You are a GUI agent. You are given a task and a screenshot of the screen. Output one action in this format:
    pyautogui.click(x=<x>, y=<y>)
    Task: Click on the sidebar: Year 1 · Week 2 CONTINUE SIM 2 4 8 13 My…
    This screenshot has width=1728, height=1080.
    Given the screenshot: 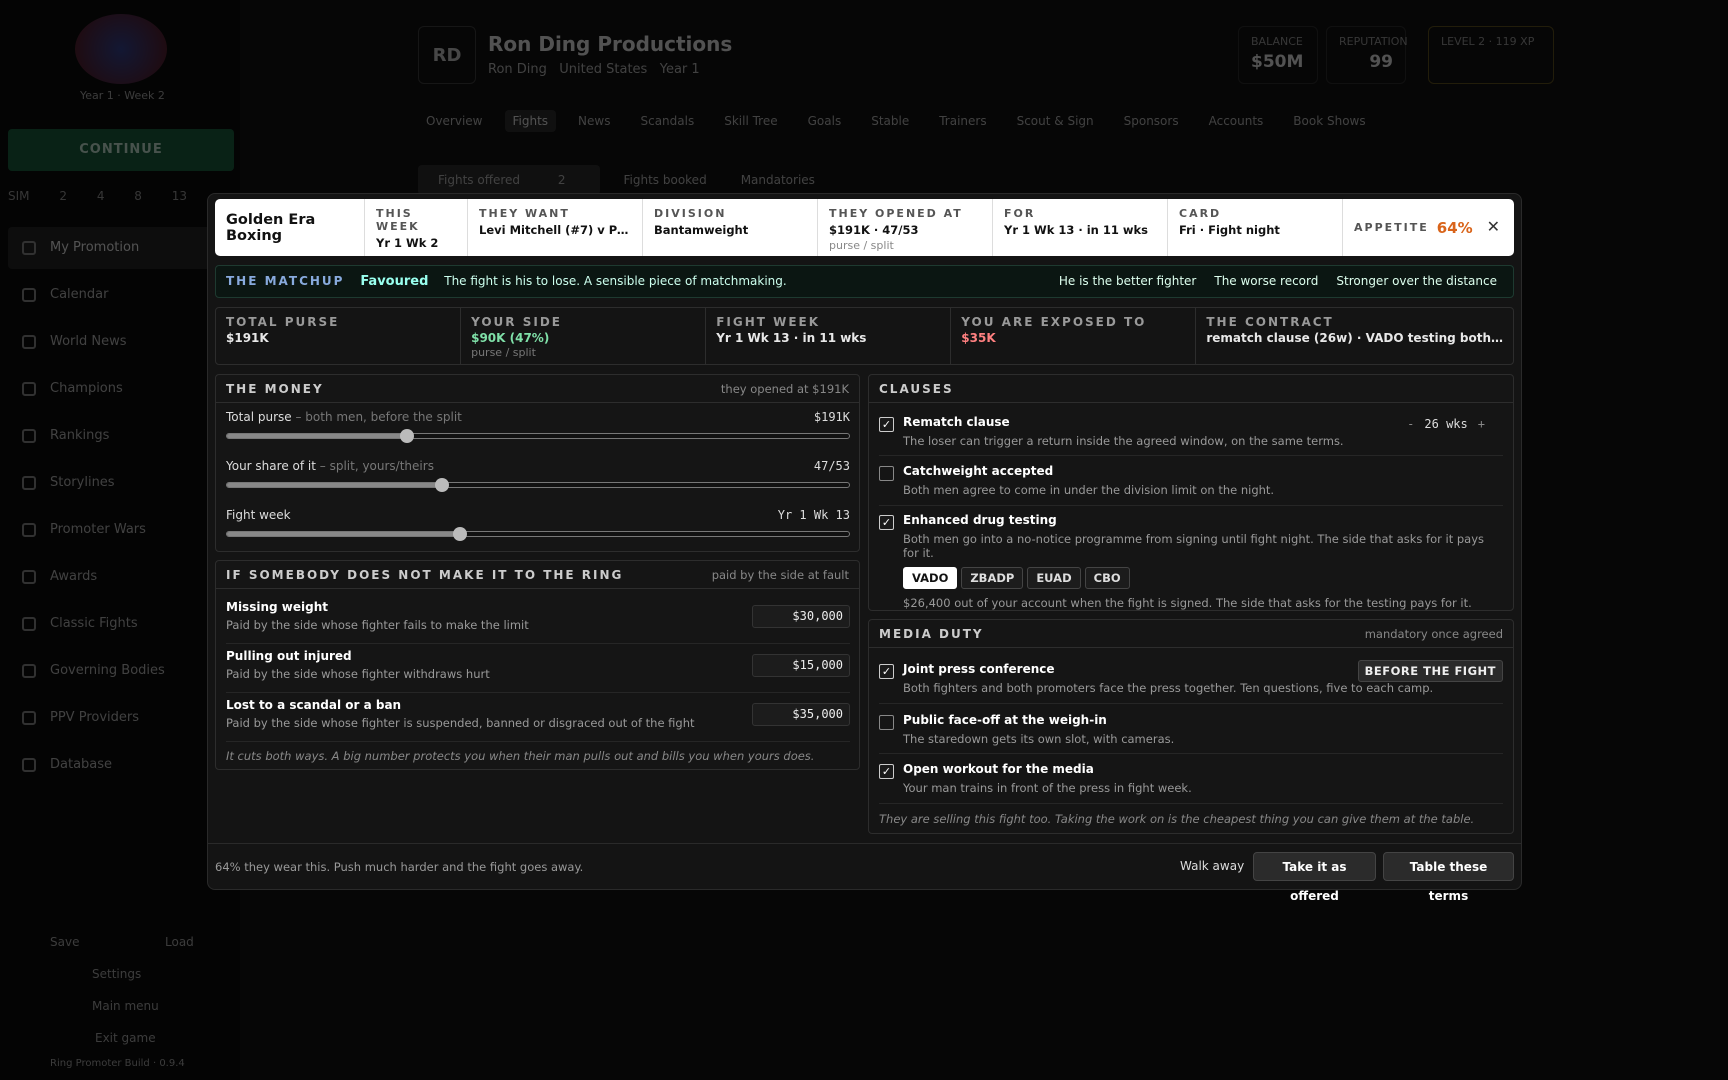 What is the action you would take?
    pyautogui.click(x=120, y=540)
    